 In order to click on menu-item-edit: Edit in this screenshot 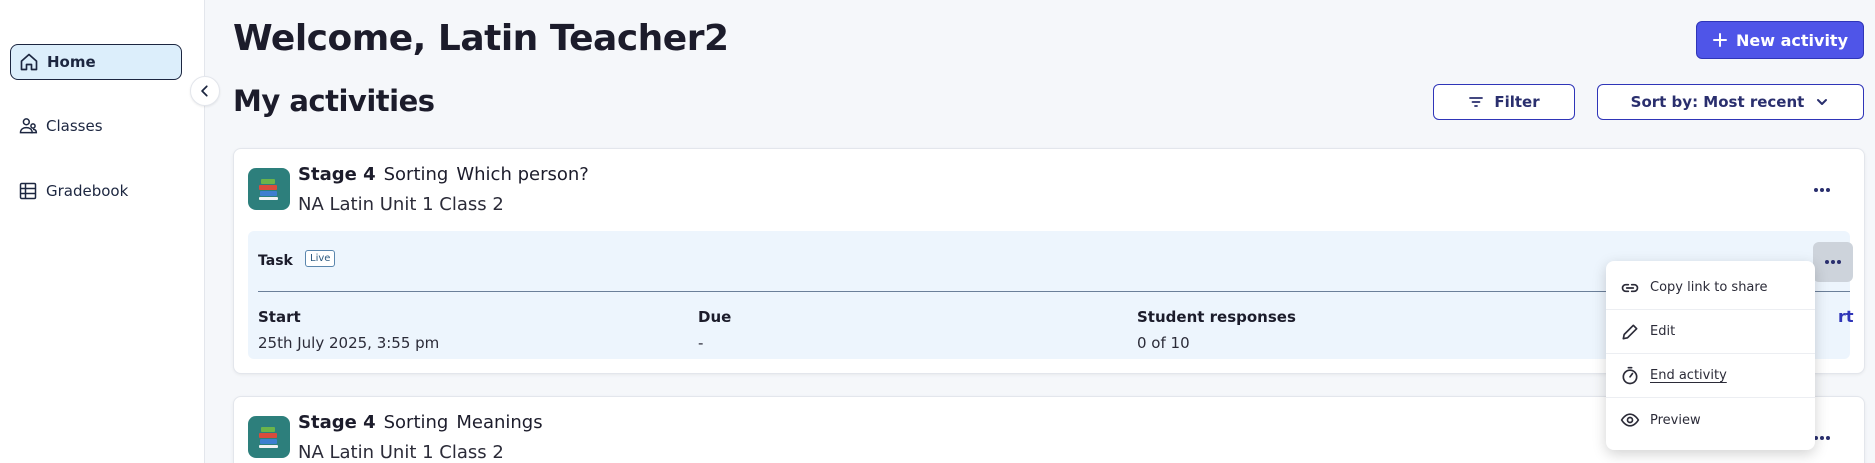, I will do `click(1710, 332)`.